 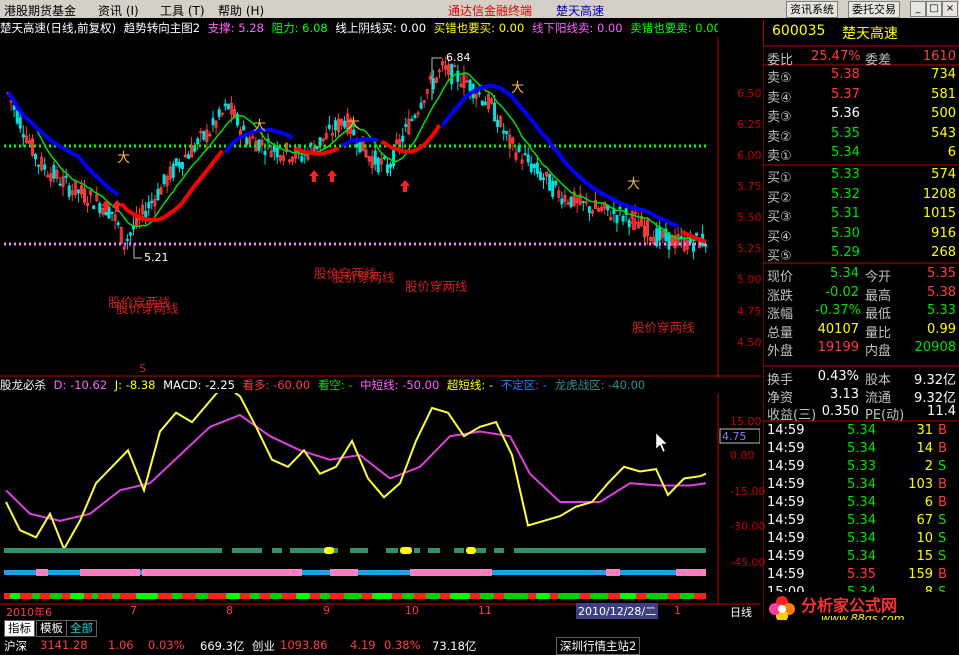 I want to click on bid-row: 买⑤ 5.29 268, so click(x=859, y=254).